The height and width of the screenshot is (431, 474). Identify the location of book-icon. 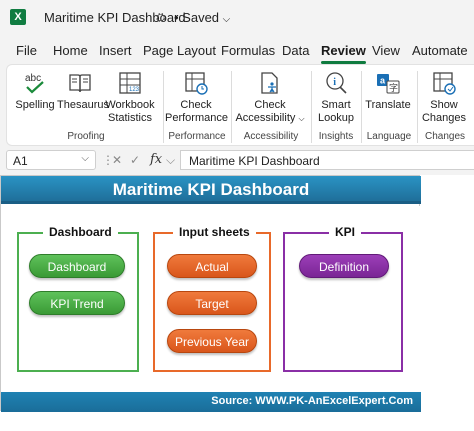
(80, 83).